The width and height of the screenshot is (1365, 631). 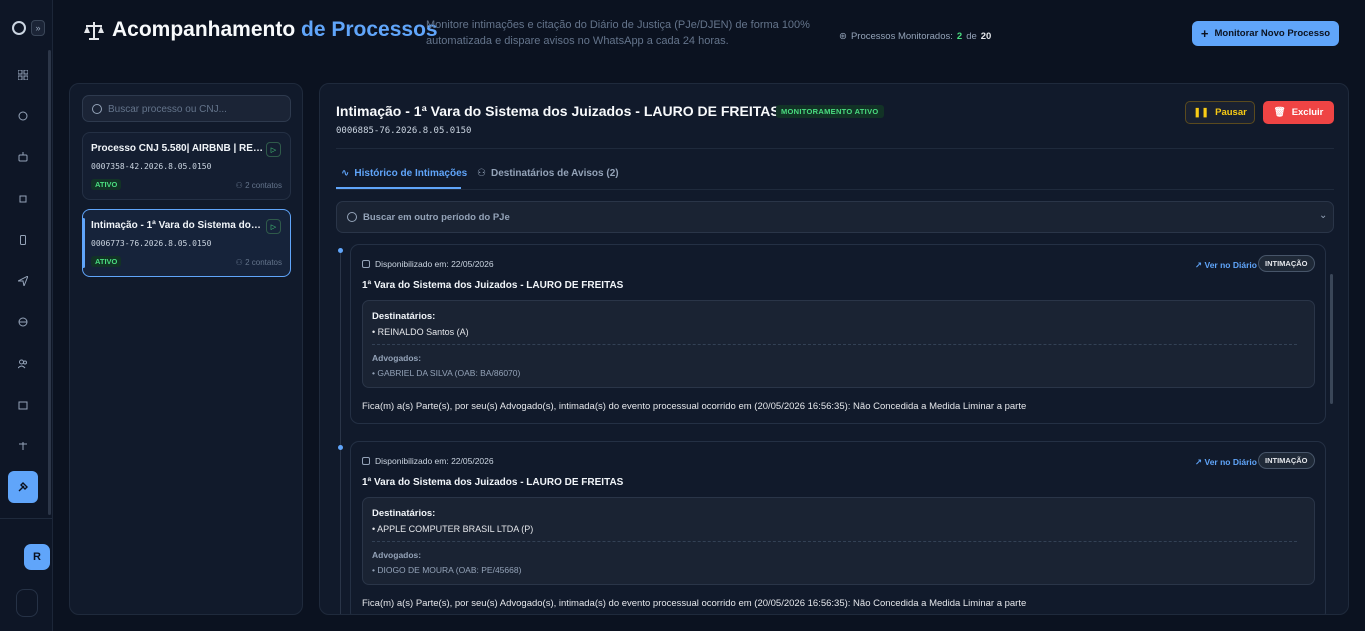 What do you see at coordinates (151, 166) in the screenshot?
I see `process-number: 0007358-42.2026.8.05.0150` at bounding box center [151, 166].